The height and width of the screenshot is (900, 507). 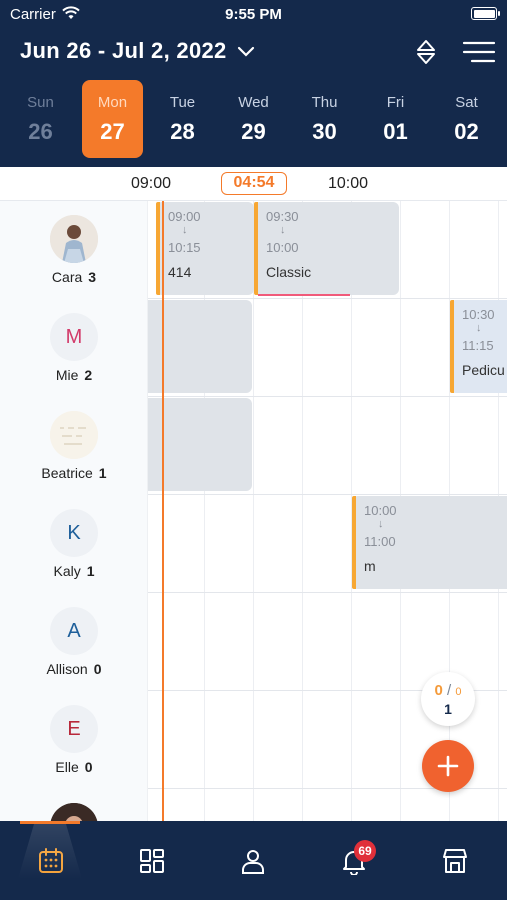 What do you see at coordinates (123, 50) in the screenshot?
I see `date-range-label: Jun 26 - Jul 2, 2022` at bounding box center [123, 50].